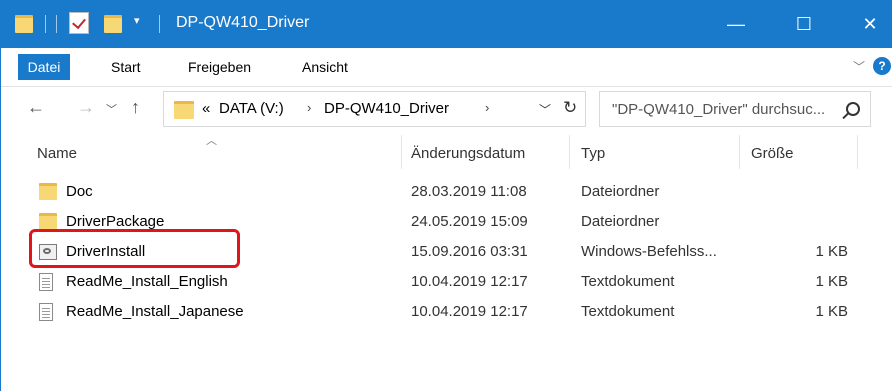  What do you see at coordinates (48, 193) in the screenshot?
I see `folder-icon` at bounding box center [48, 193].